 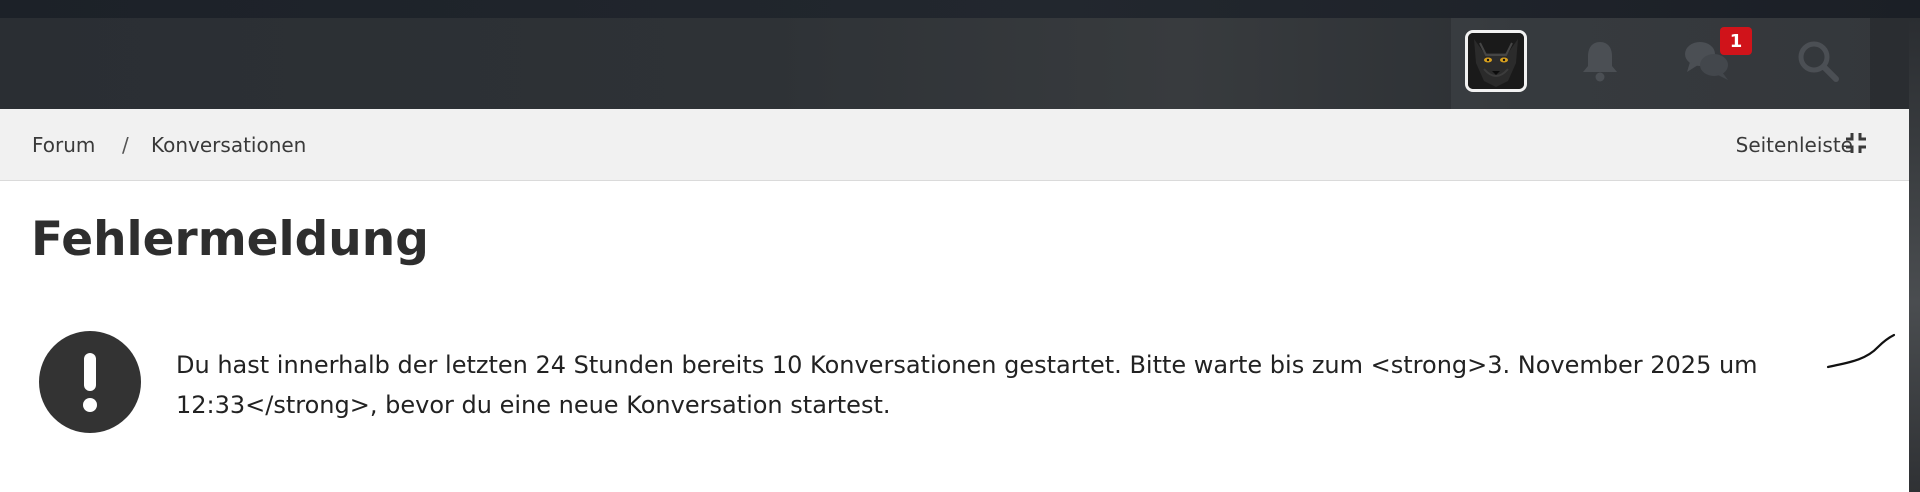 What do you see at coordinates (228, 145) in the screenshot?
I see `breadcrumb-konversationen: Konversationen` at bounding box center [228, 145].